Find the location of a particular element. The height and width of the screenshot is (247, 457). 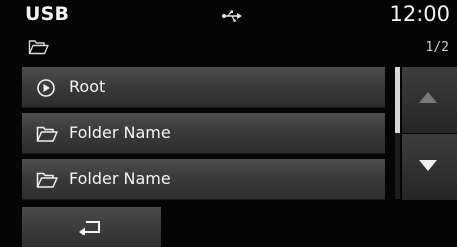

scroll-up-button is located at coordinates (429, 100).